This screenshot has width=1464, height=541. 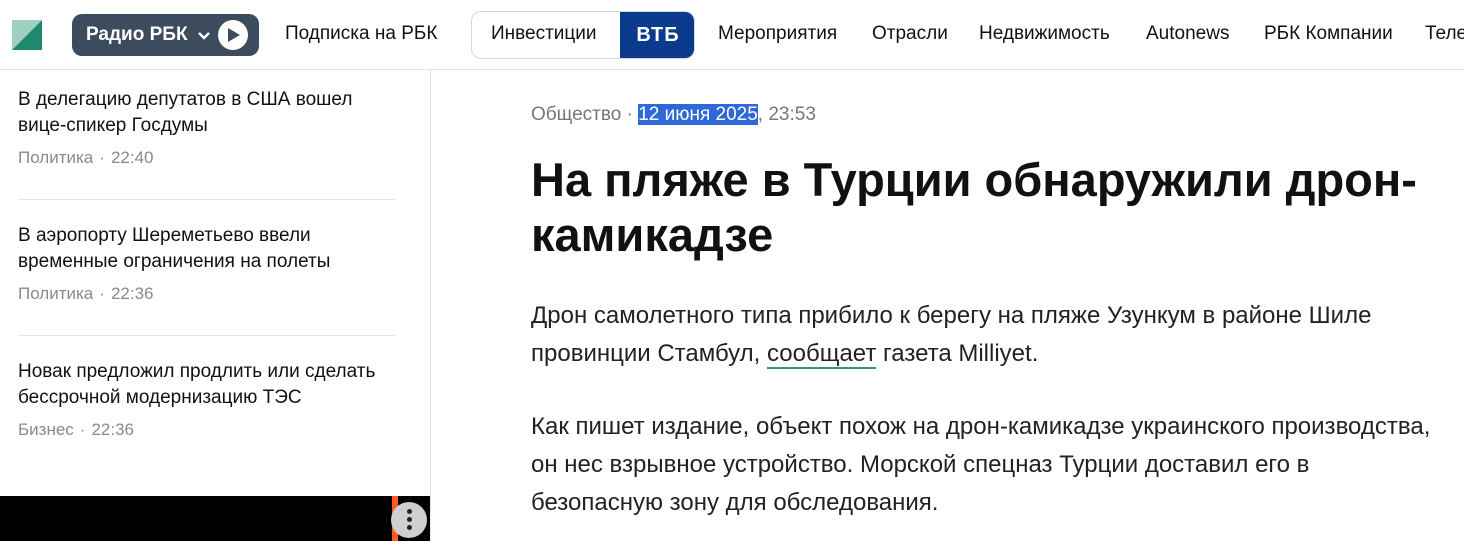 I want to click on chevron-down-icon, so click(x=204, y=36).